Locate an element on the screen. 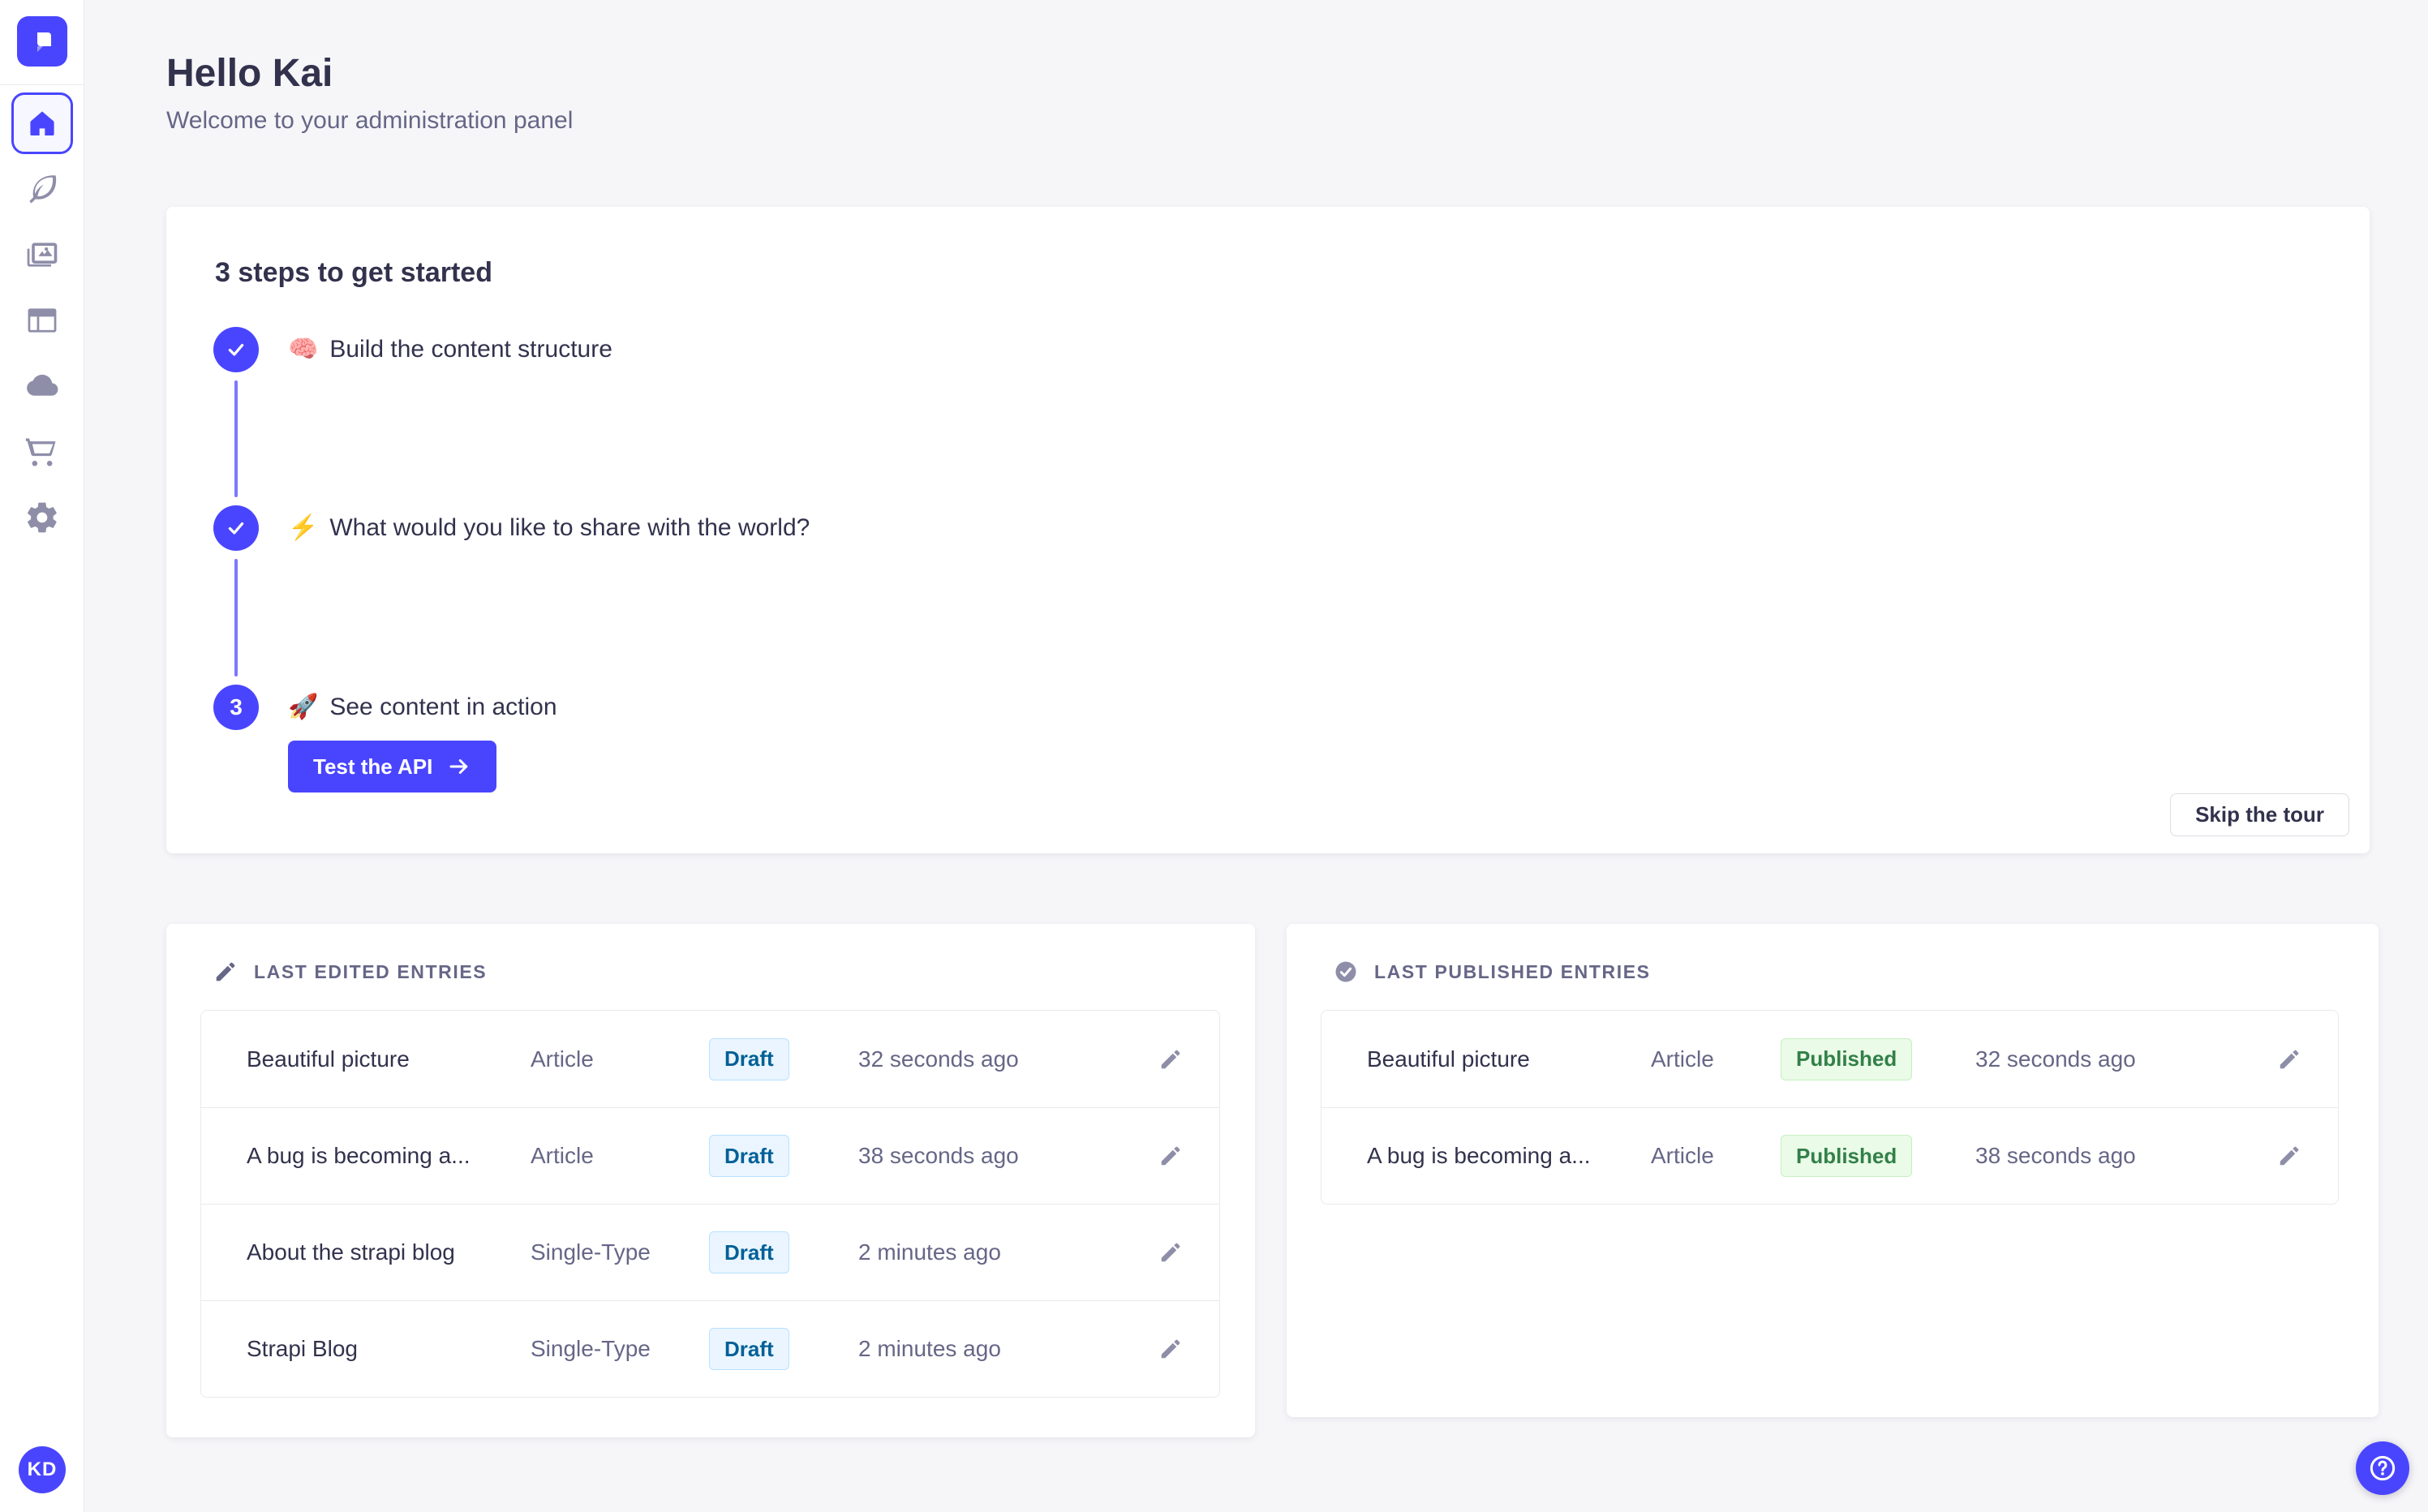 This screenshot has width=2428, height=1512. step-3-text: See content in action is located at coordinates (443, 707).